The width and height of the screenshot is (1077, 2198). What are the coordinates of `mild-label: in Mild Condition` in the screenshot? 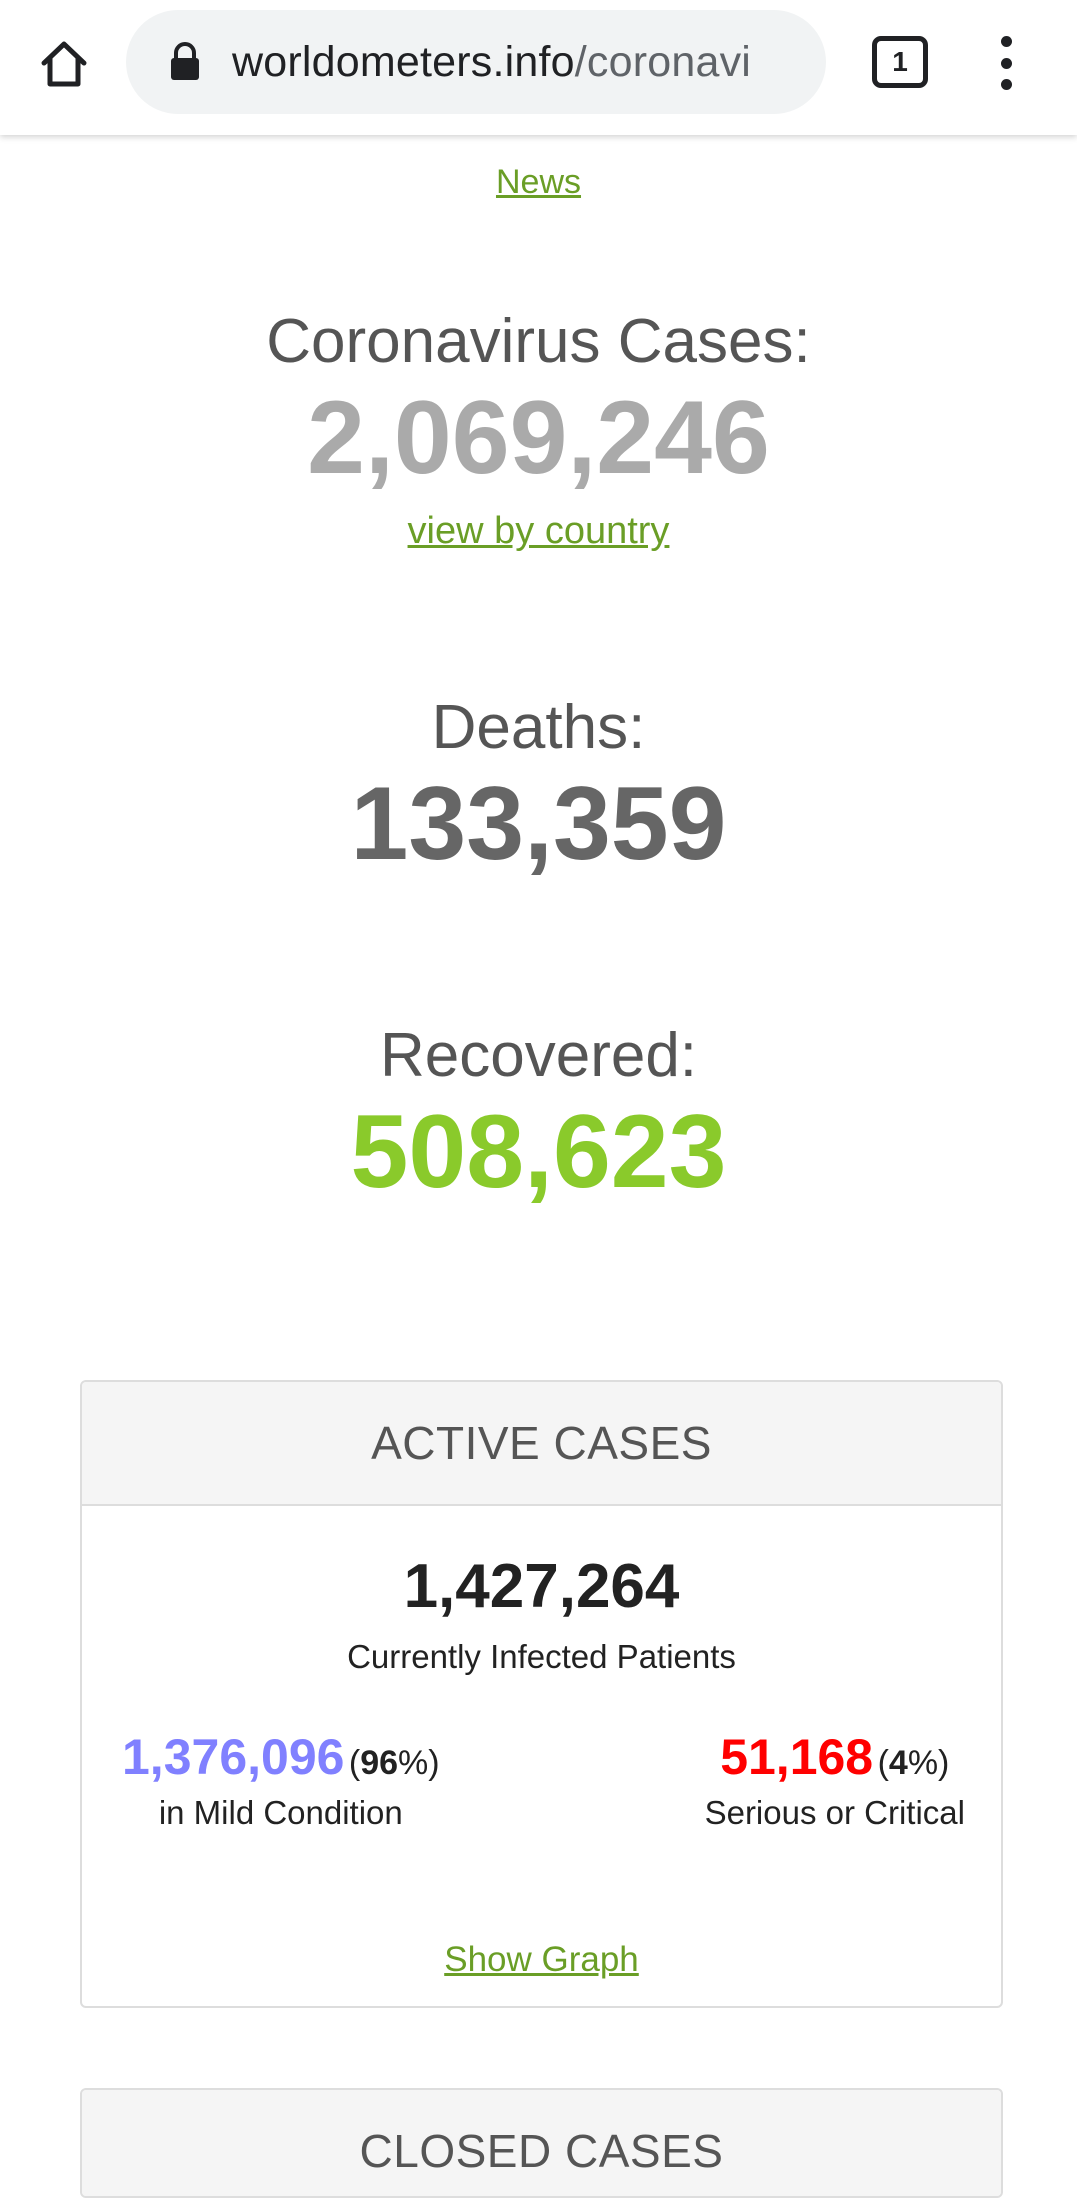 It's located at (280, 1812).